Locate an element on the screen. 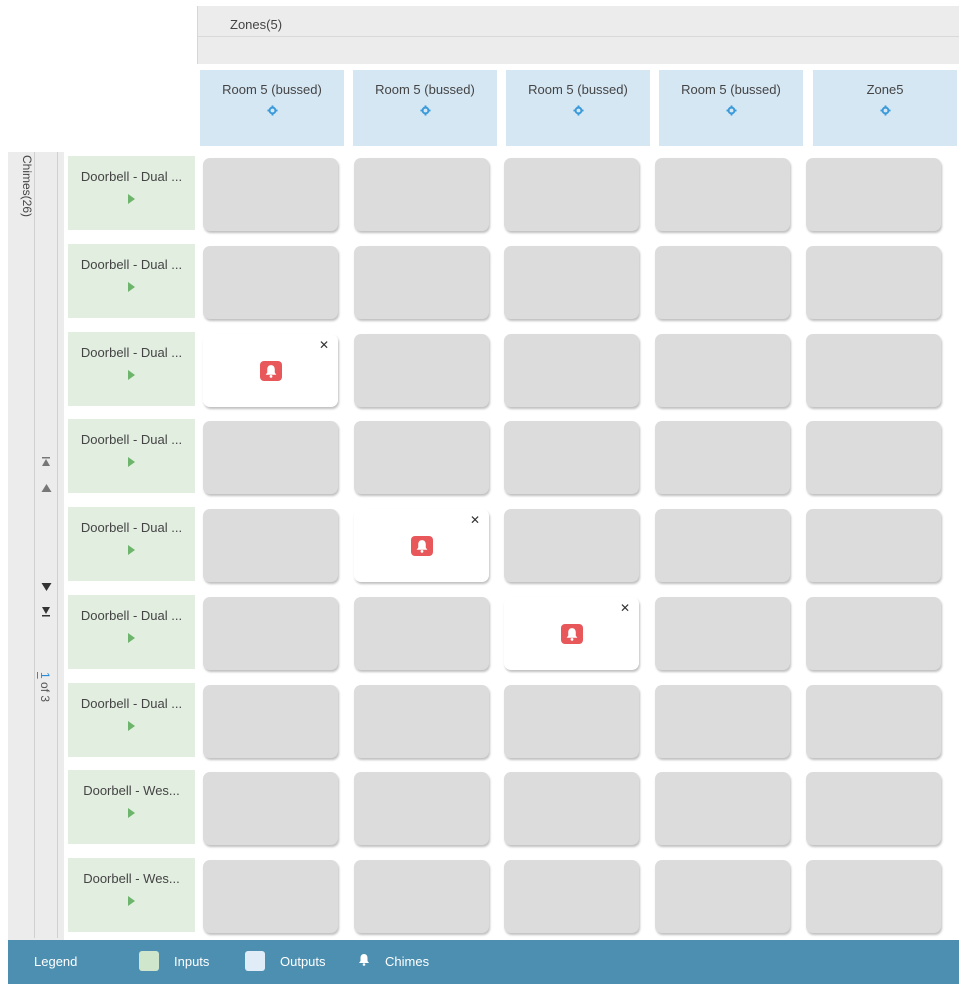  current-page-link: 1 is located at coordinates (45, 675).